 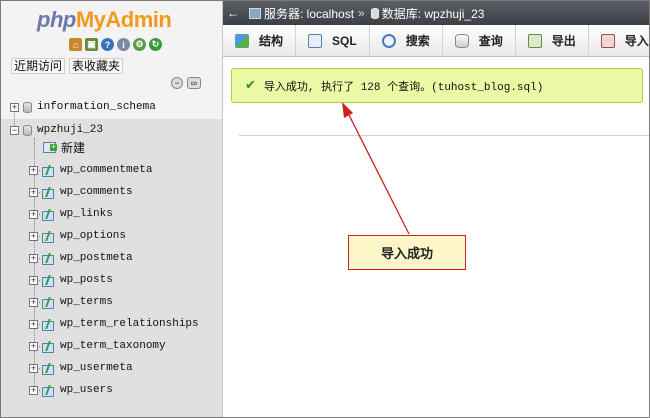 What do you see at coordinates (534, 40) in the screenshot?
I see `export-icon` at bounding box center [534, 40].